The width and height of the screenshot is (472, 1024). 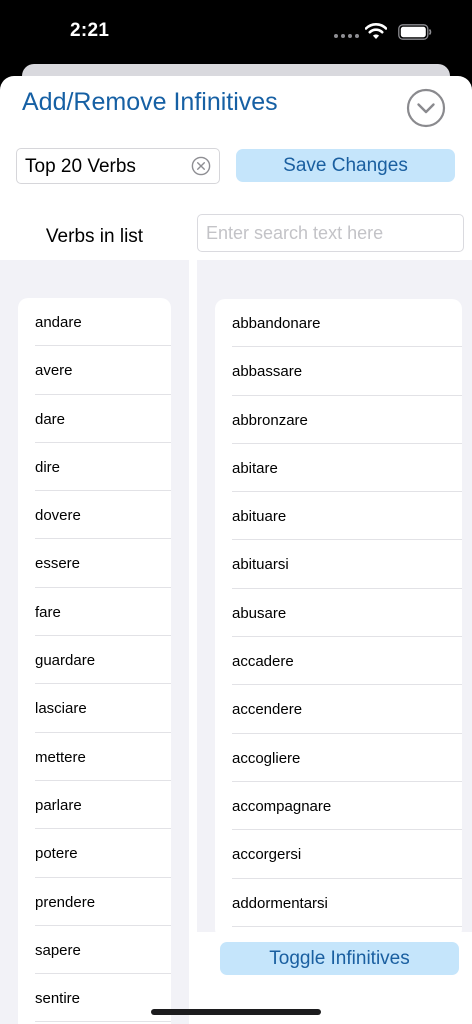 What do you see at coordinates (255, 468) in the screenshot?
I see `list-item-label: abitare` at bounding box center [255, 468].